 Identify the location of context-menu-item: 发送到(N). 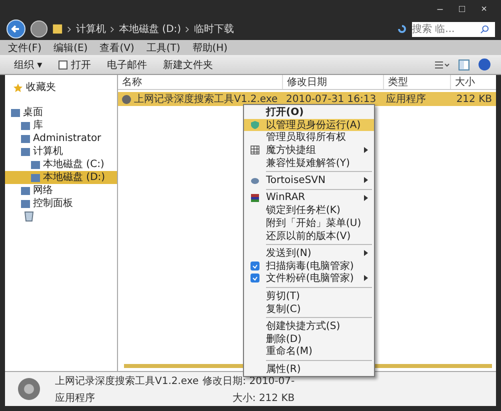
(309, 253).